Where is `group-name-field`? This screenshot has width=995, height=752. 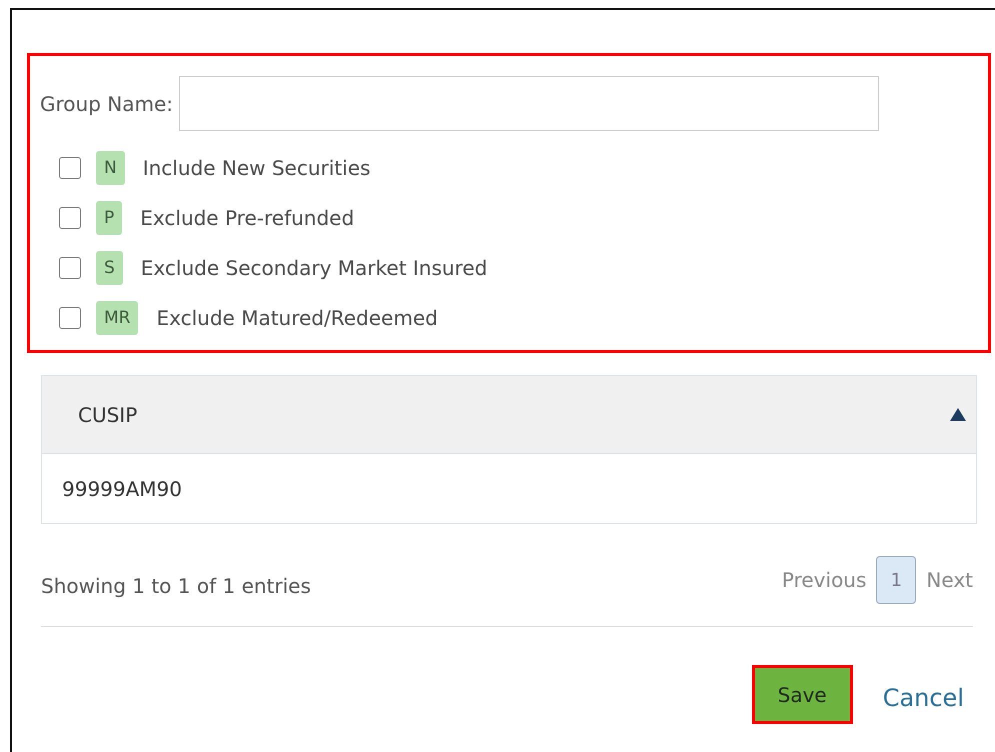
group-name-field is located at coordinates (529, 103).